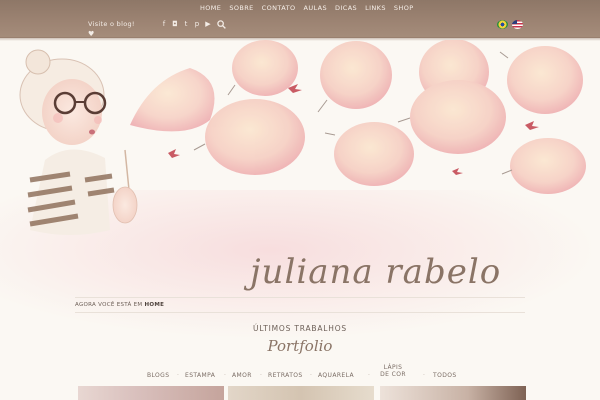 The height and width of the screenshot is (400, 600). What do you see at coordinates (375, 8) in the screenshot?
I see `nav-links: LINKS` at bounding box center [375, 8].